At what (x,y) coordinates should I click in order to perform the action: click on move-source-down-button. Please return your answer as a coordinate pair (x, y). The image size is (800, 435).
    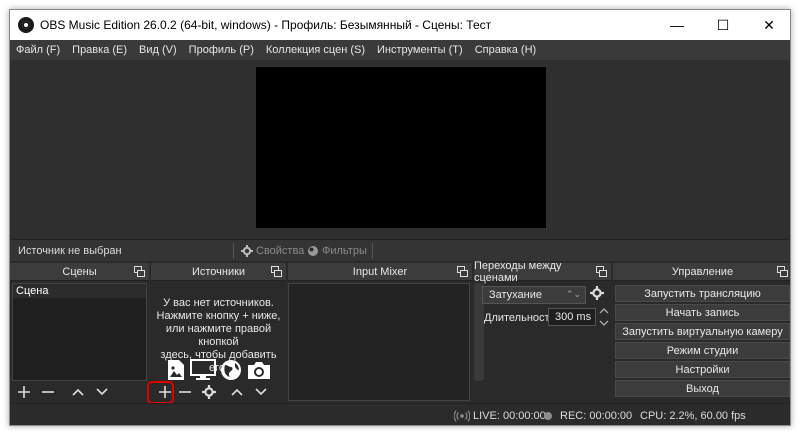
    Looking at the image, I should click on (261, 392).